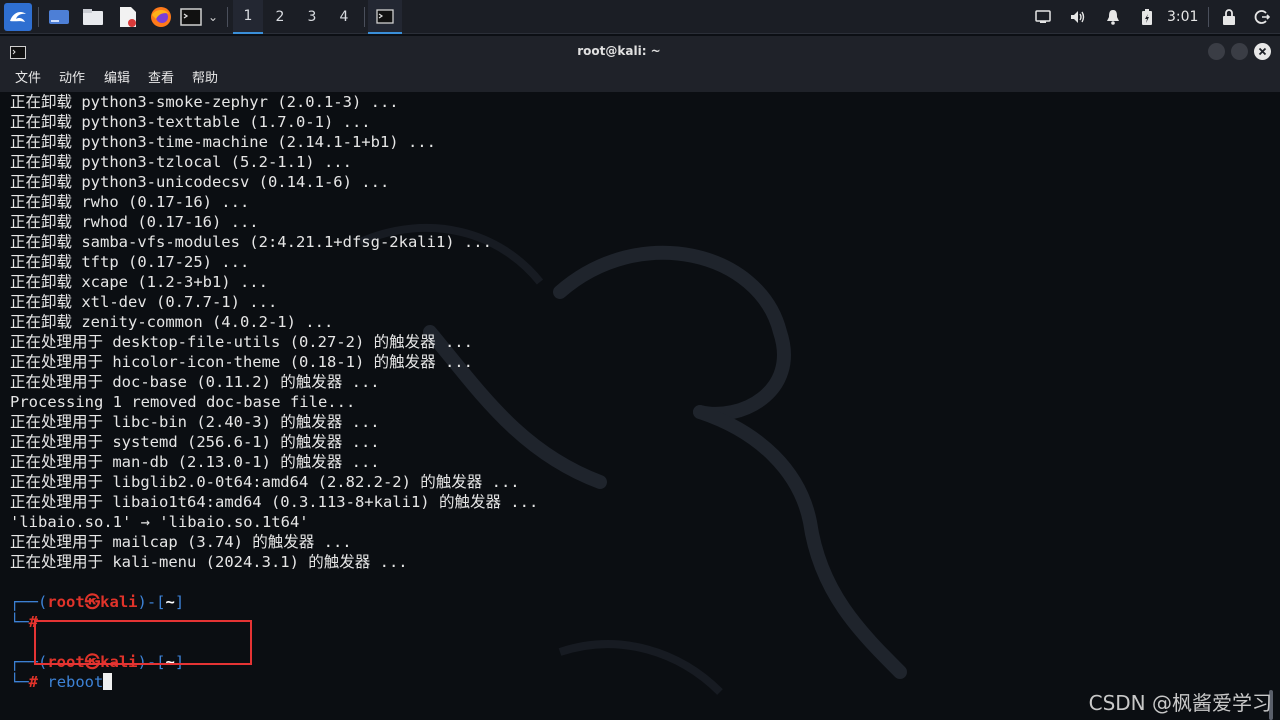 The width and height of the screenshot is (1280, 720). What do you see at coordinates (640, 17) in the screenshot?
I see `taskbar: ⌄ 1 2 3 4 3:01` at bounding box center [640, 17].